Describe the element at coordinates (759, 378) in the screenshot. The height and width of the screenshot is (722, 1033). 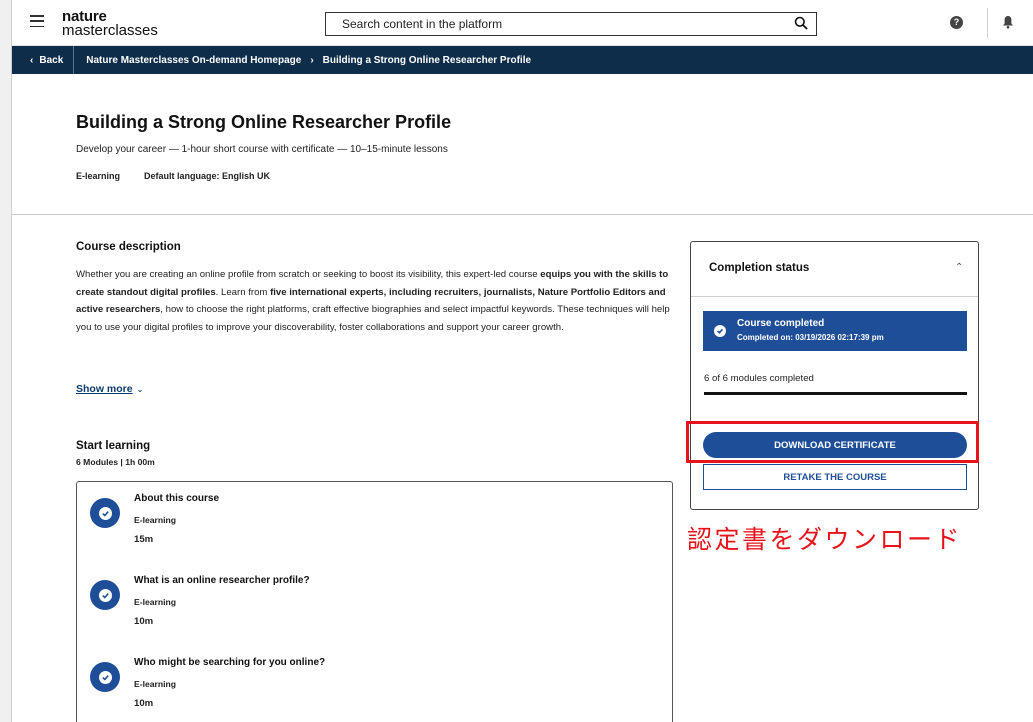
I see `modules-completed: 6 of 6 modules completed` at that location.